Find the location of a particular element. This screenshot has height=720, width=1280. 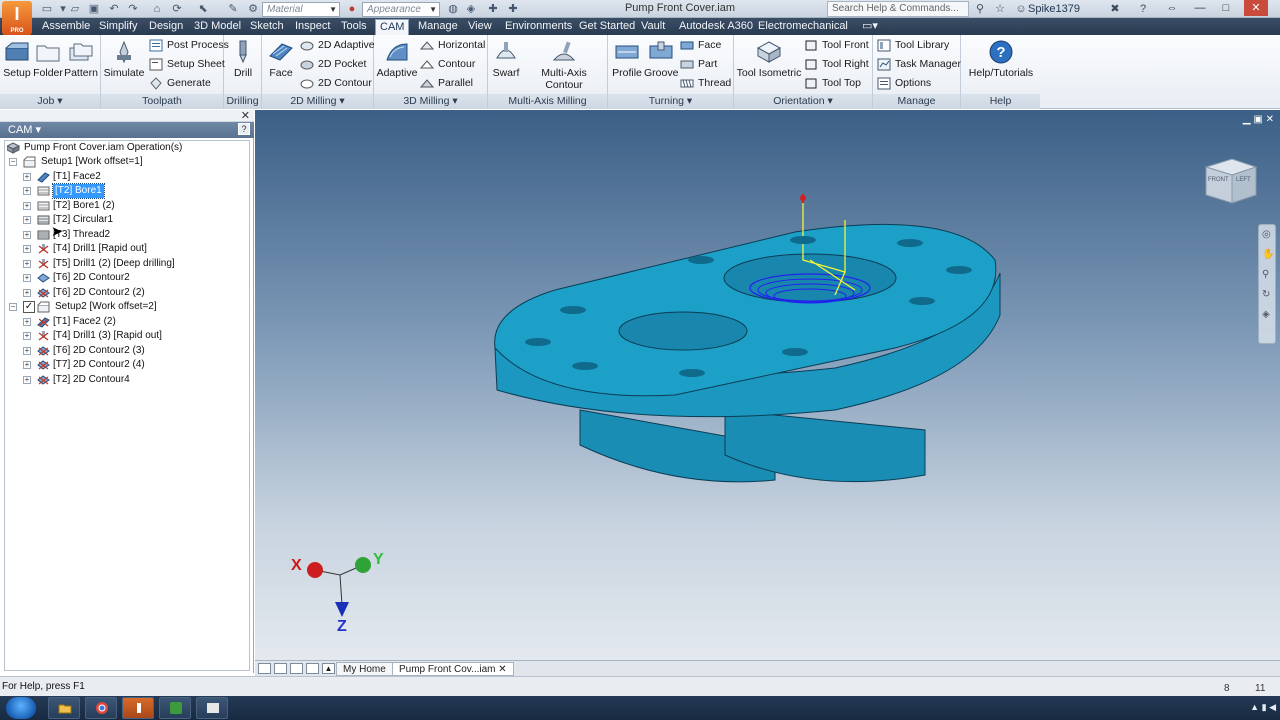

ribbon-options-icon: ▭▾ is located at coordinates (870, 27).